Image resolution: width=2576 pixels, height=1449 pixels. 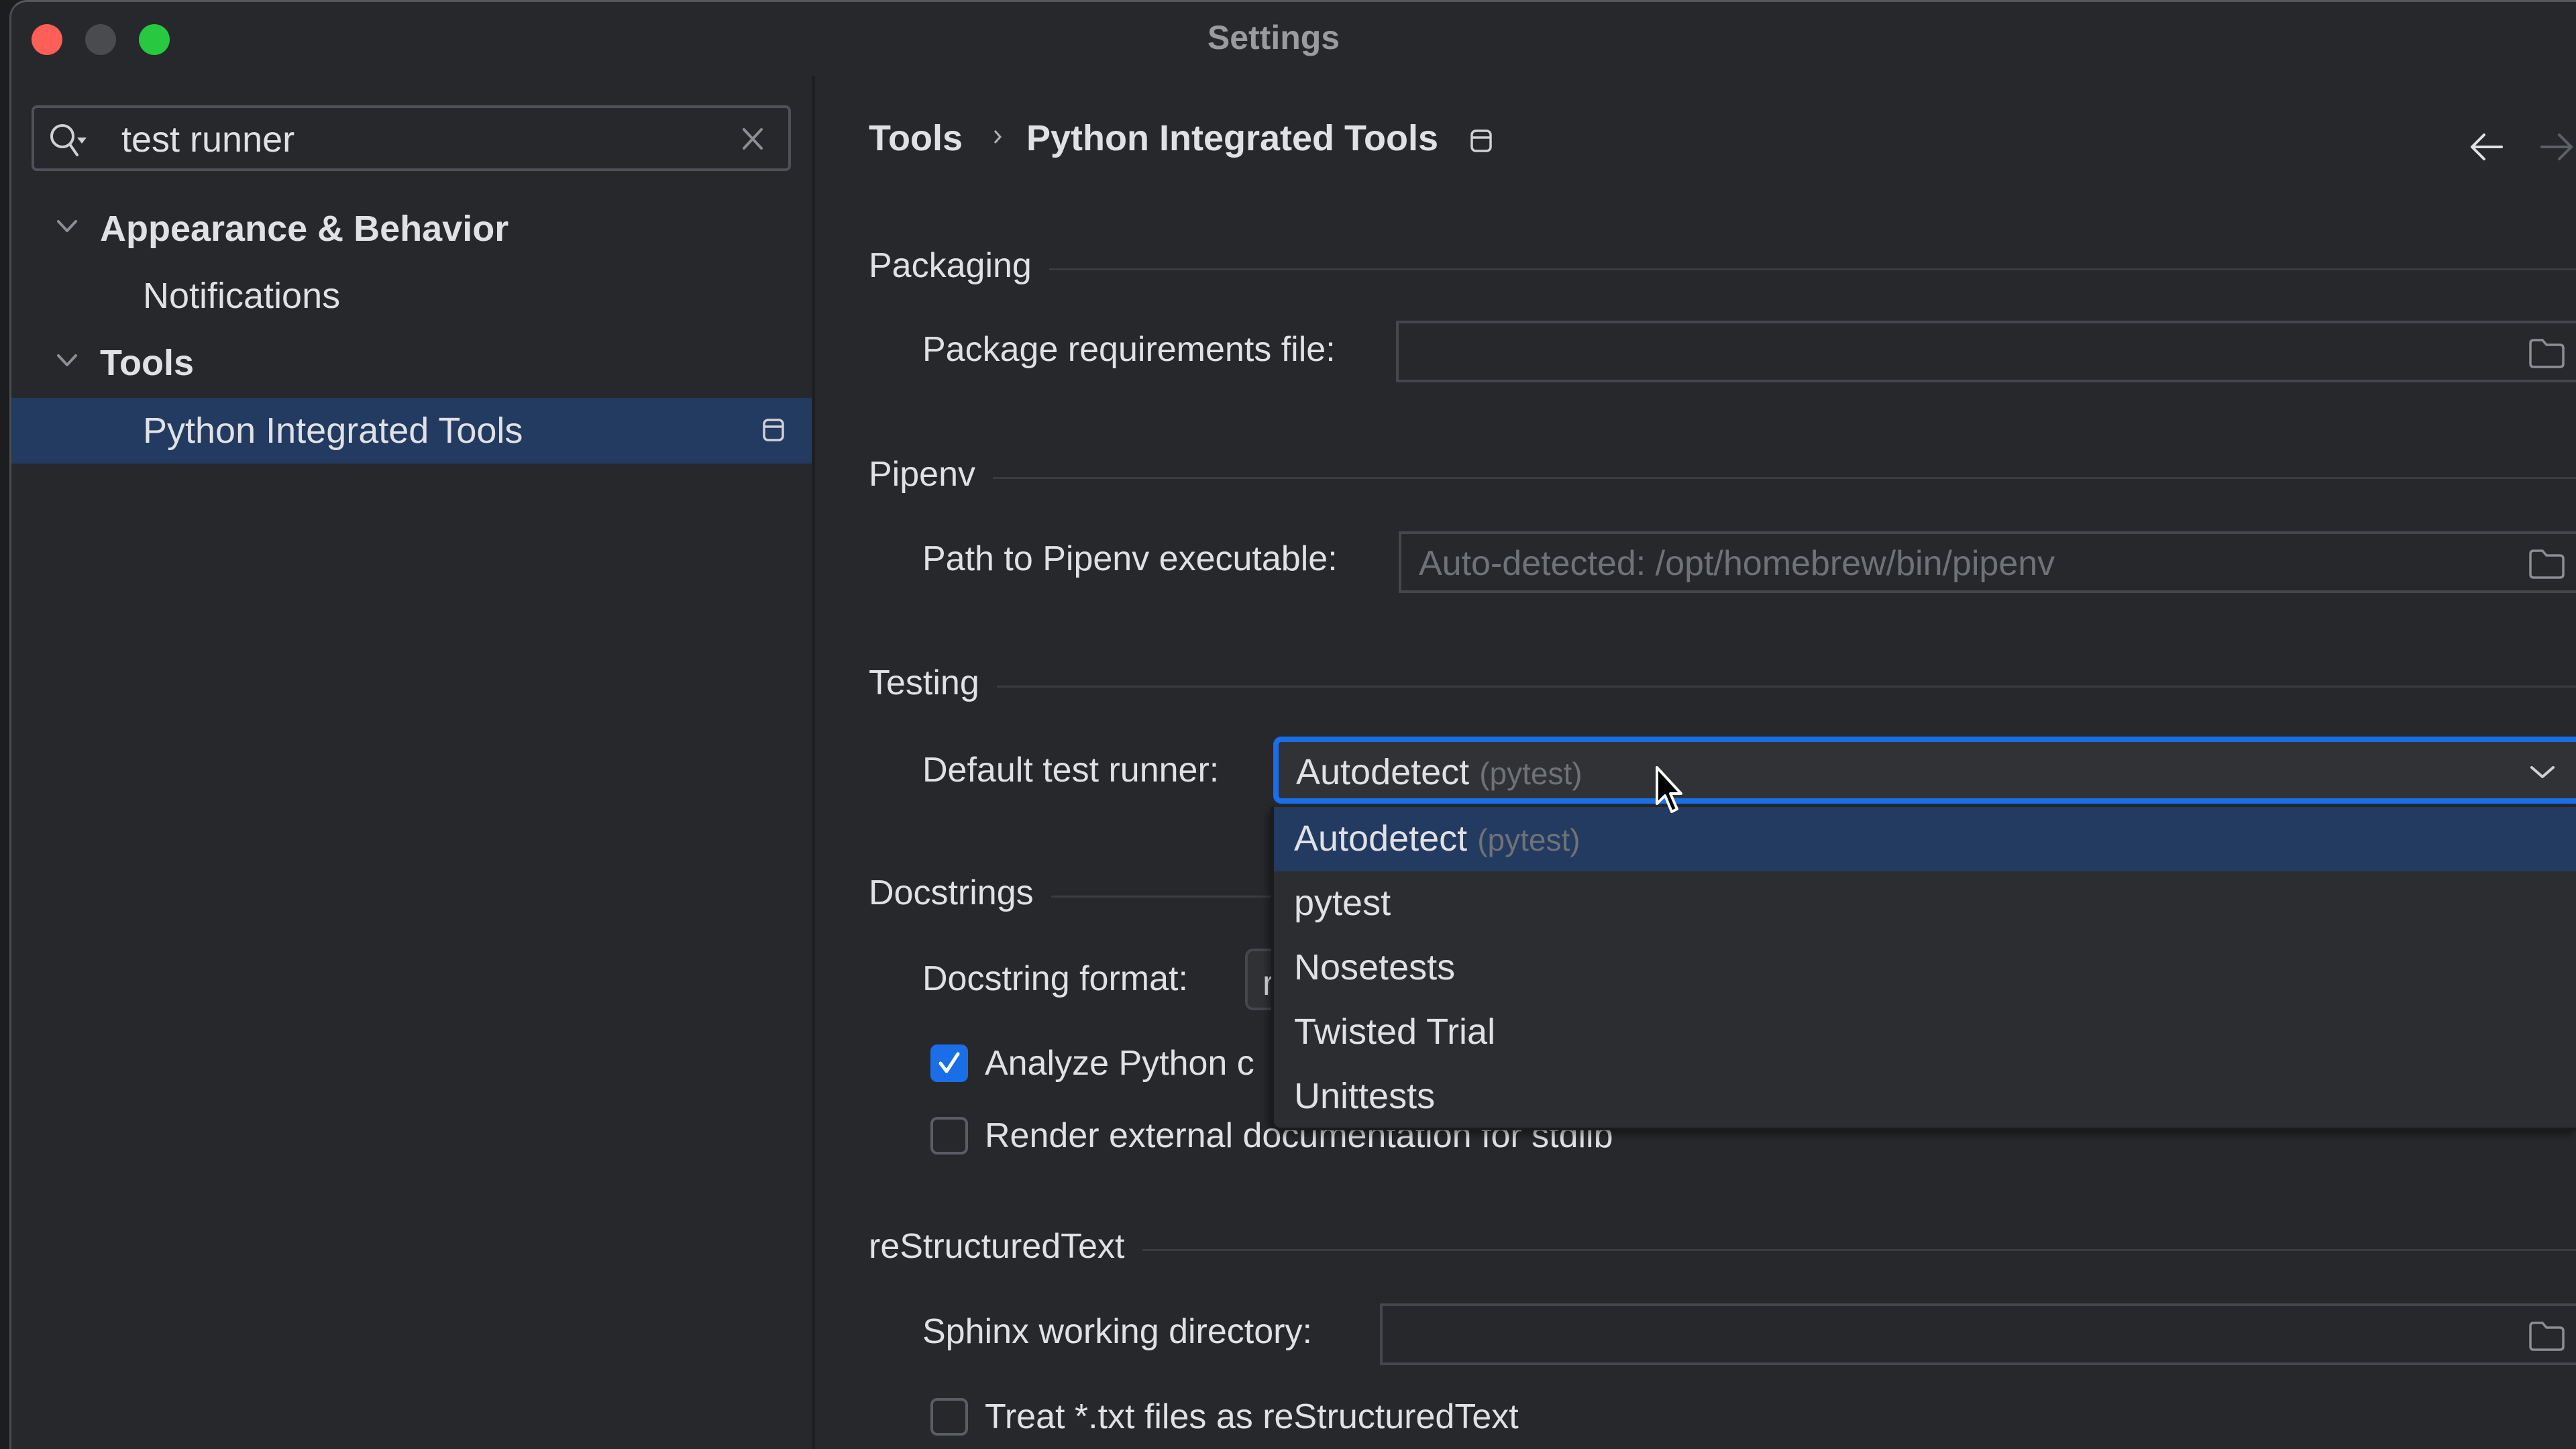 I want to click on treat-txt-as-rst-label: Treat *.txt files as reStructuredText, so click(x=1252, y=1416).